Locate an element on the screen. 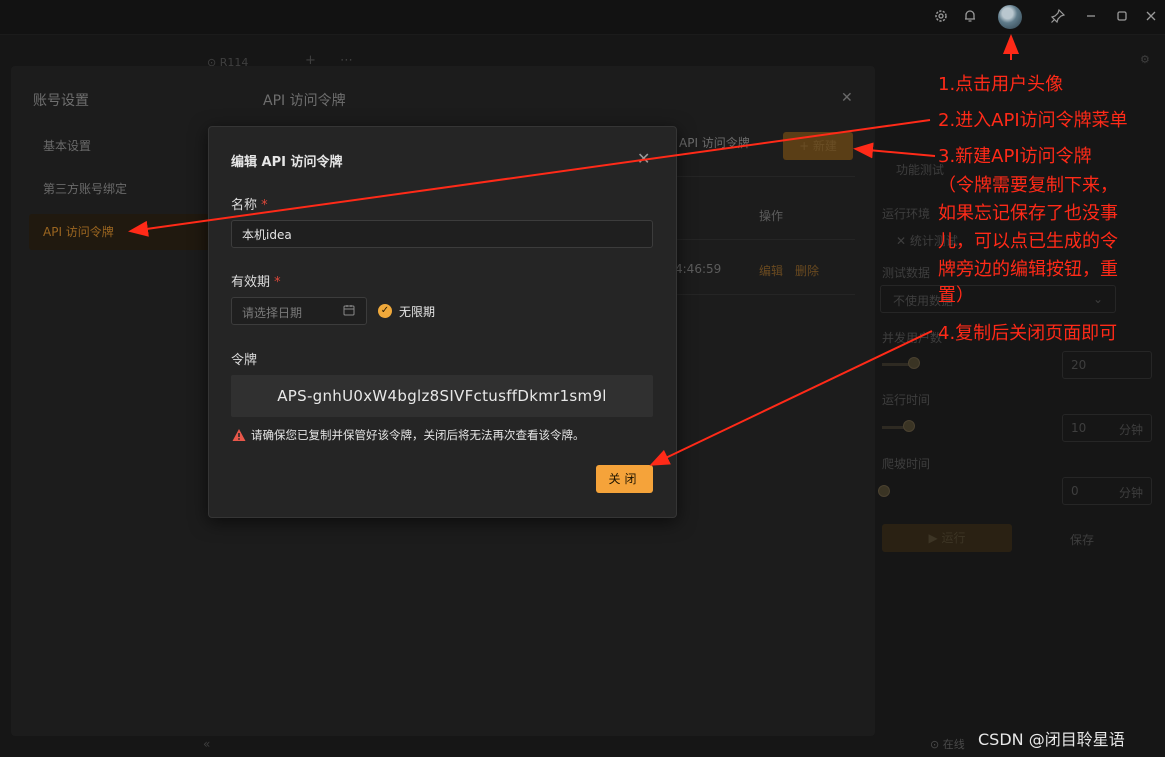  edit-token-link: 编辑 is located at coordinates (771, 270).